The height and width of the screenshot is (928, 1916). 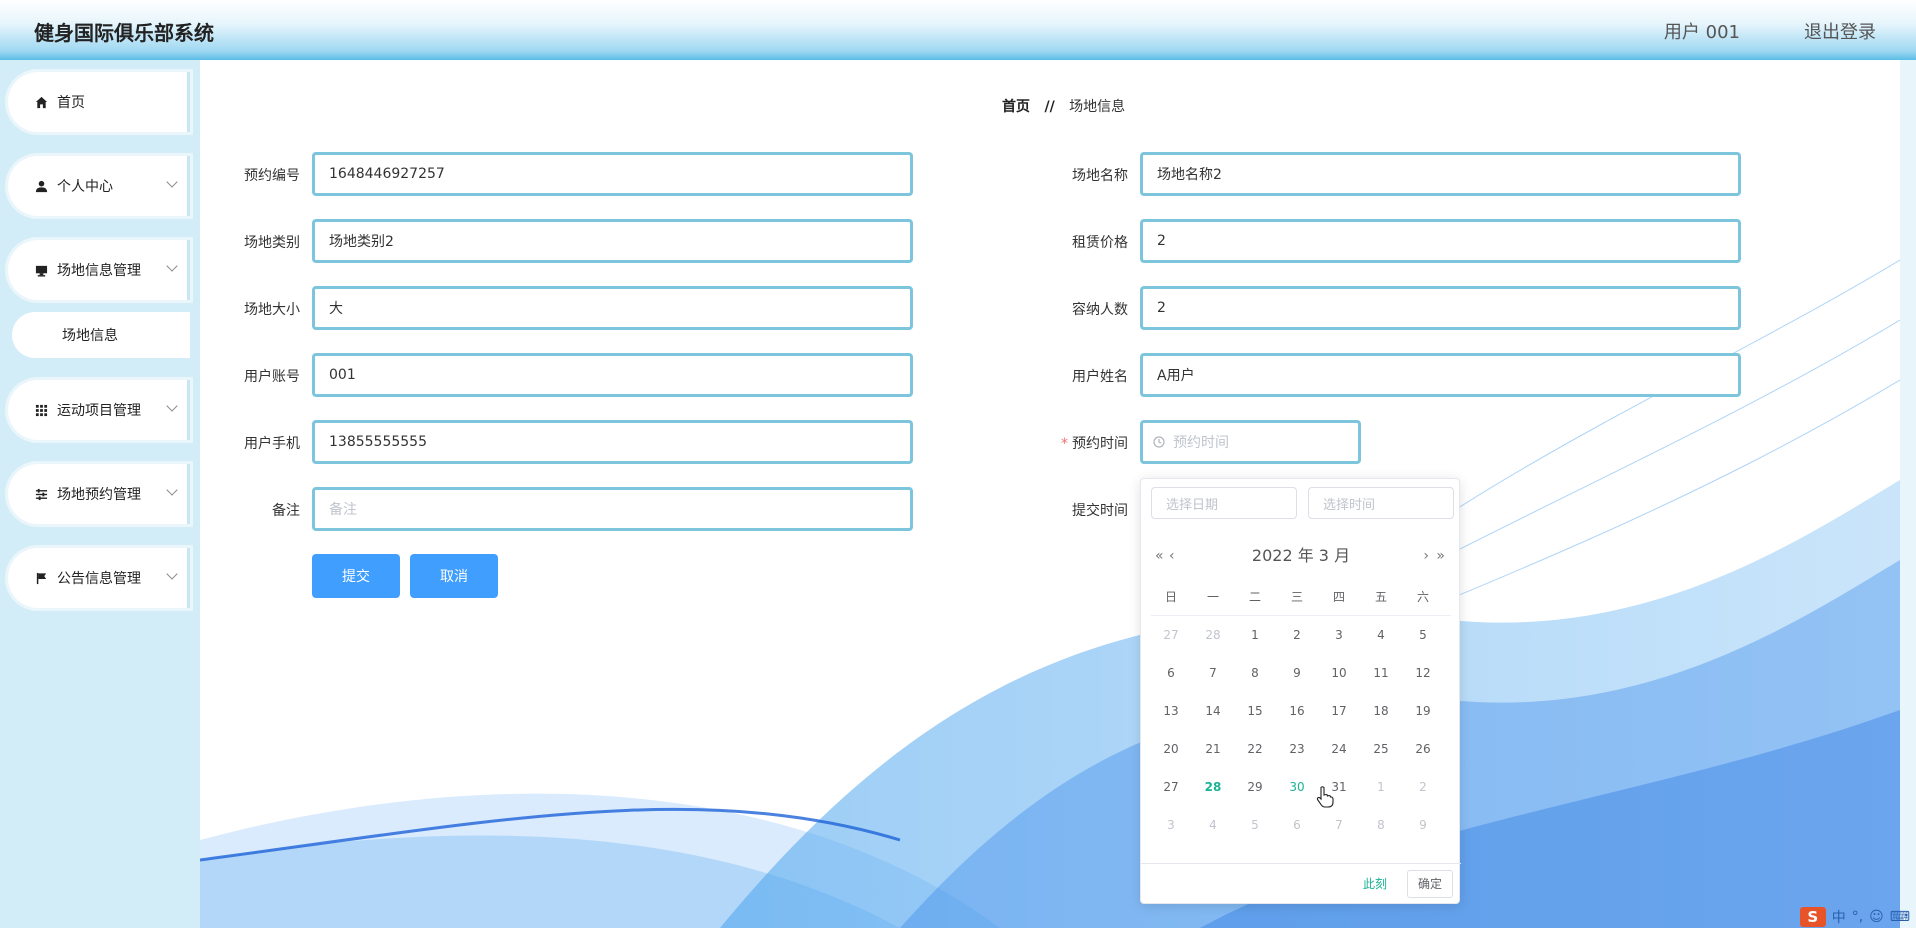 I want to click on sidebar-subitem-venue-info: 场地信息, so click(x=101, y=335).